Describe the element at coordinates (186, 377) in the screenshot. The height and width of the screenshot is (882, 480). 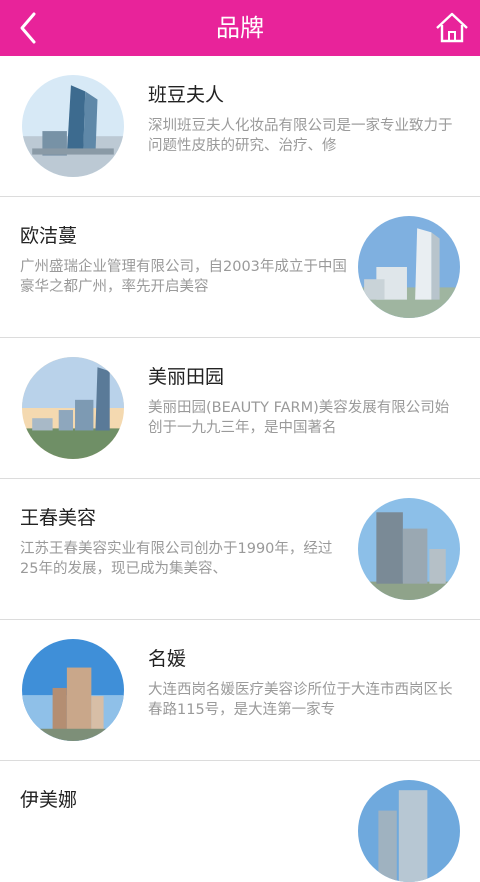
I see `brand-name: 美丽田园` at that location.